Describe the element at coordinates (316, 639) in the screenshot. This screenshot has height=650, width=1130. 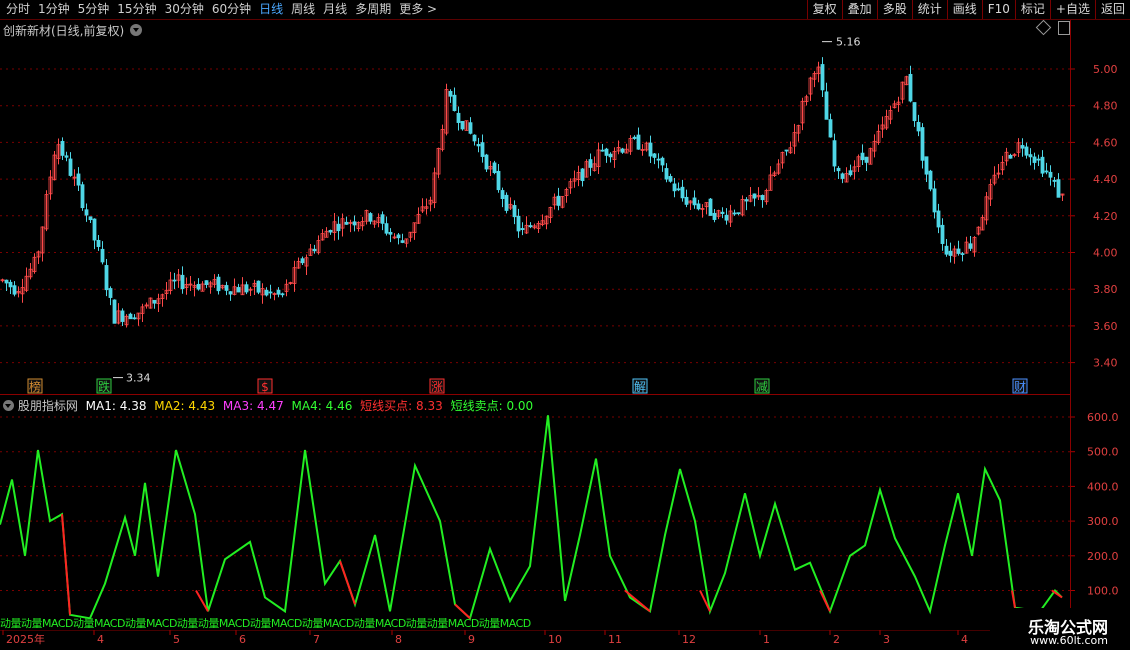
I see `time-tick-label: 7` at that location.